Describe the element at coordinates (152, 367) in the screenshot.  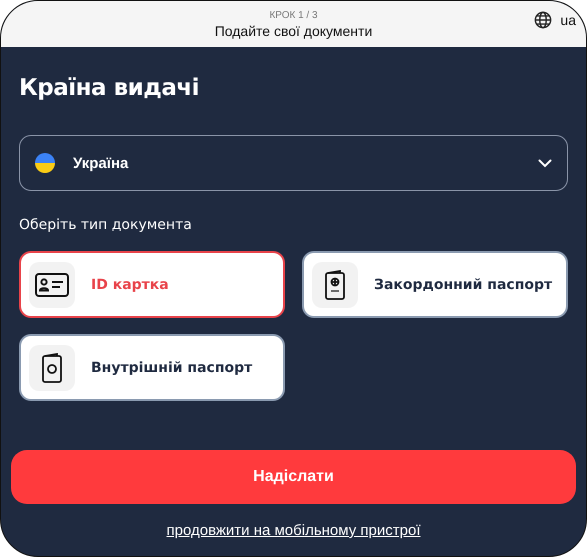
I see `document-option: Внутрішній паспорт` at that location.